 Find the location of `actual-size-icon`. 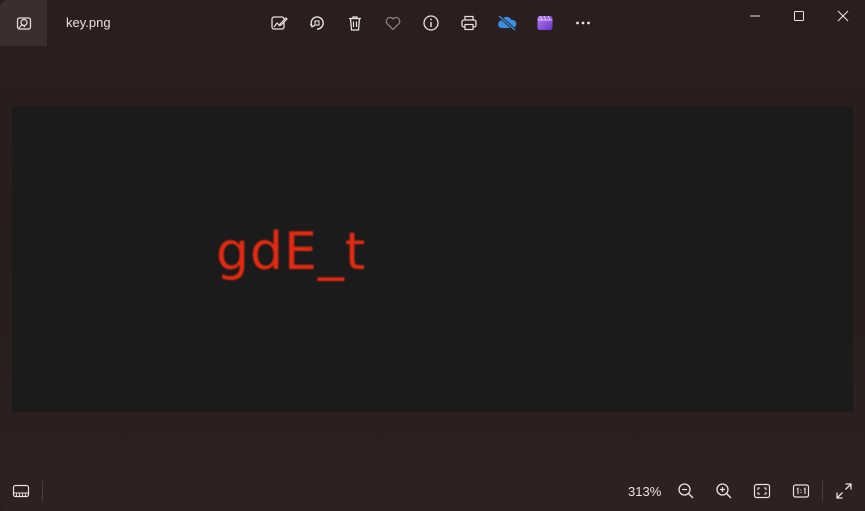

actual-size-icon is located at coordinates (801, 491).